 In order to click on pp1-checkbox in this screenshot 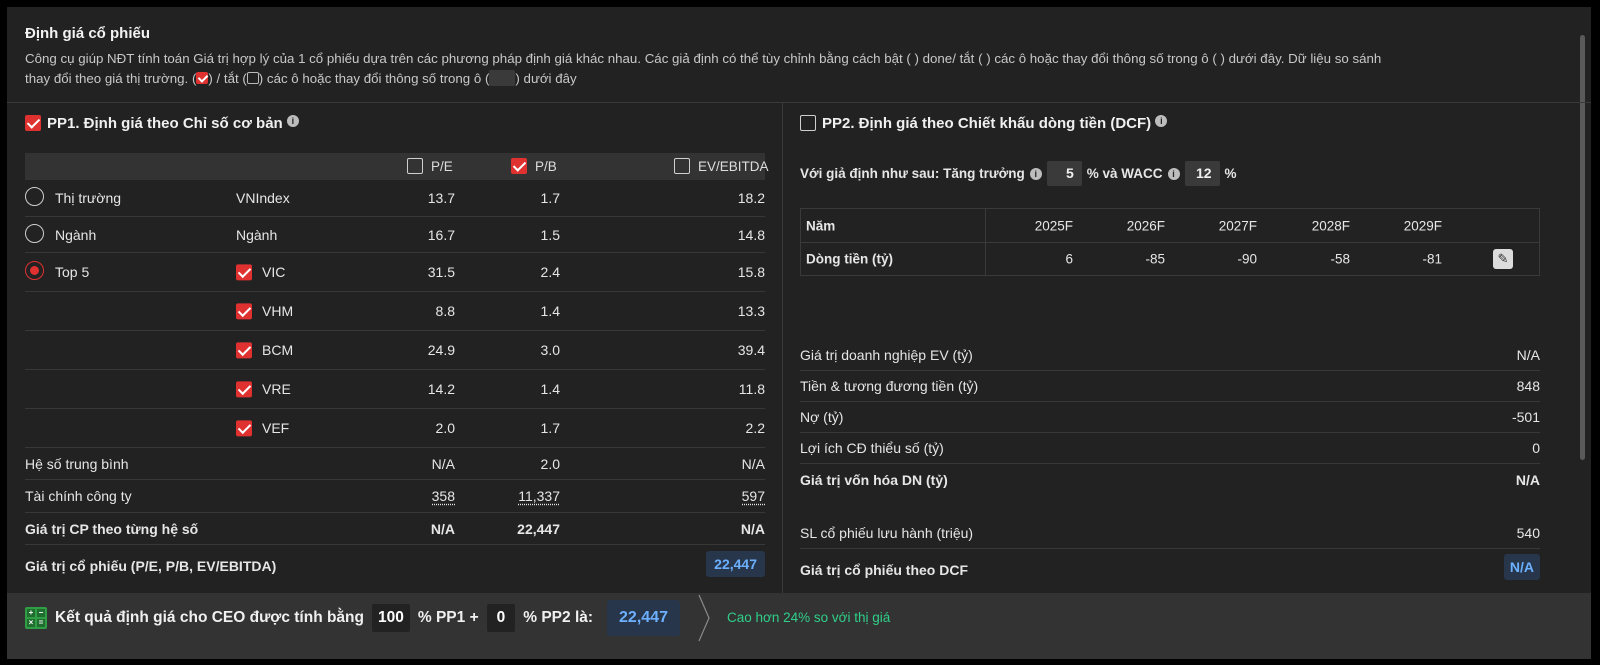, I will do `click(33, 123)`.